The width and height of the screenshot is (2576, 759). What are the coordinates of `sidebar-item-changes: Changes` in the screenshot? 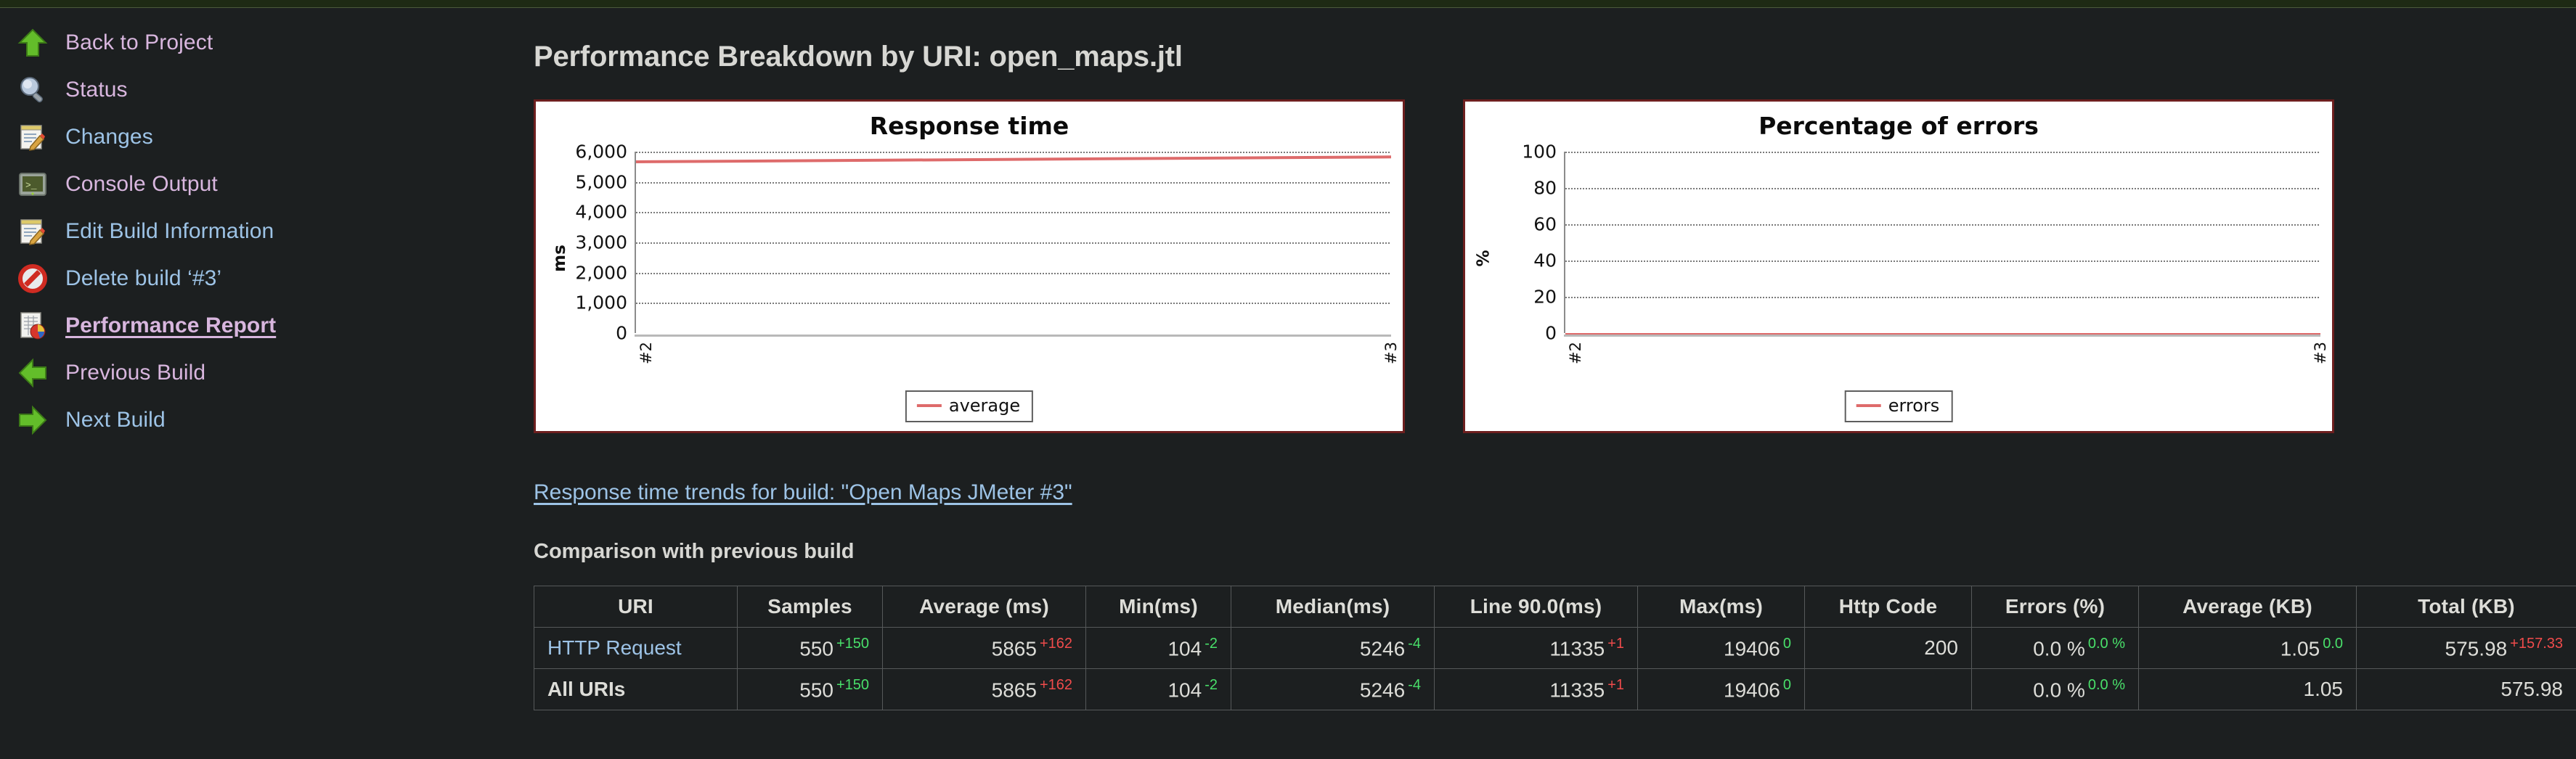 It's located at (254, 136).